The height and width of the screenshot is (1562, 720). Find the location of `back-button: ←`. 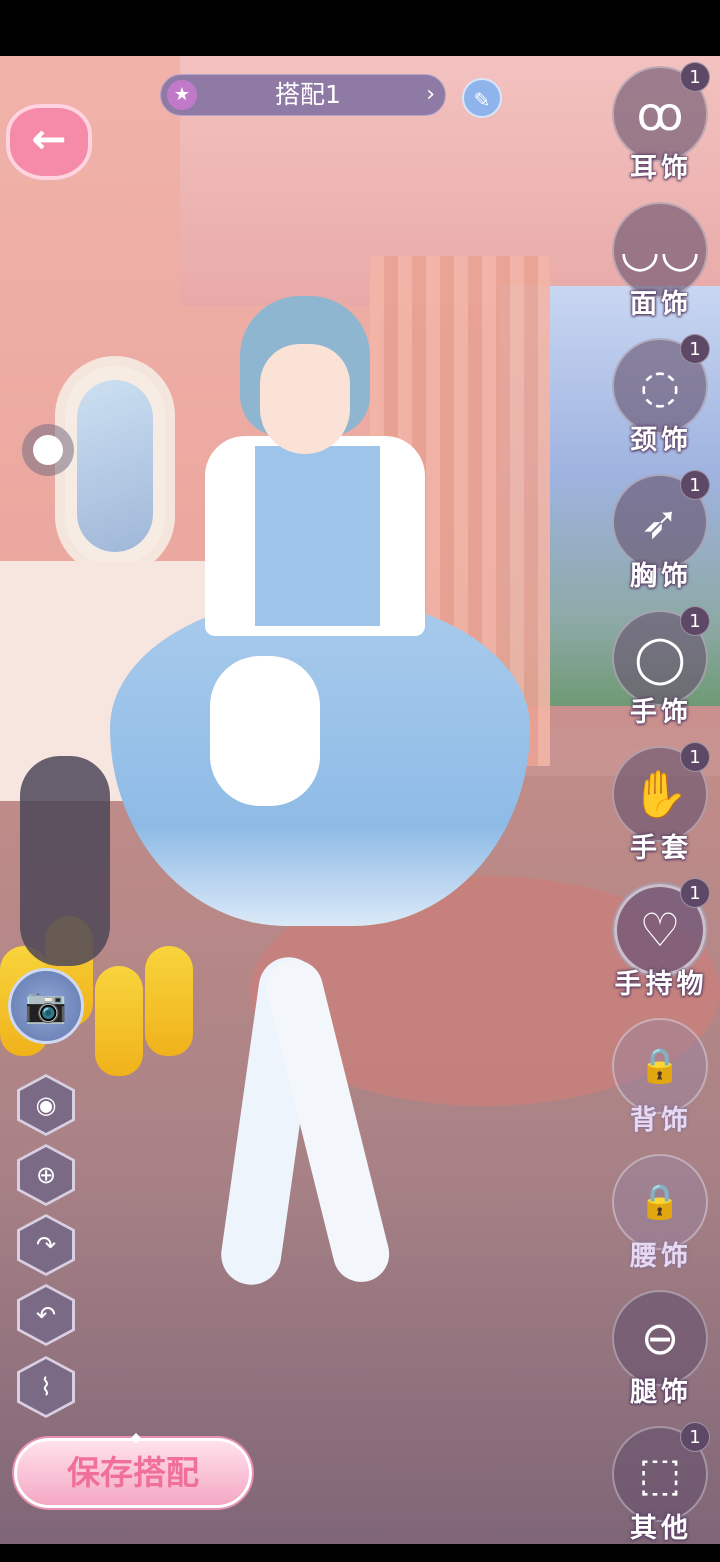

back-button: ← is located at coordinates (49, 142).